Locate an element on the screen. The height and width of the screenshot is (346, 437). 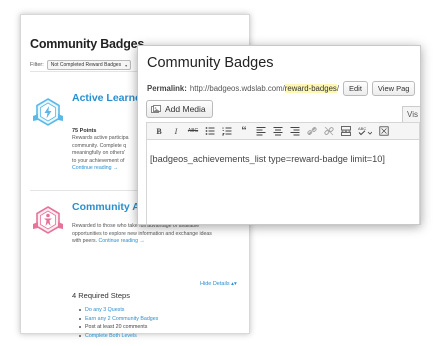
permalink-slug: reward-badges is located at coordinates (310, 88).